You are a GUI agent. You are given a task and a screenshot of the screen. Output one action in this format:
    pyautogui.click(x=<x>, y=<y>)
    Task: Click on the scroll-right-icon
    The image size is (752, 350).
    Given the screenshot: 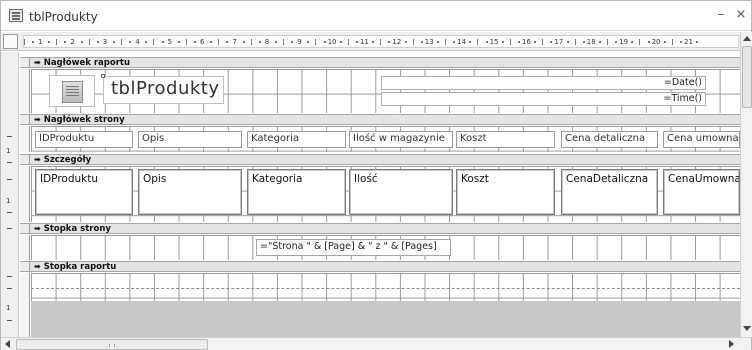 What is the action you would take?
    pyautogui.click(x=731, y=344)
    